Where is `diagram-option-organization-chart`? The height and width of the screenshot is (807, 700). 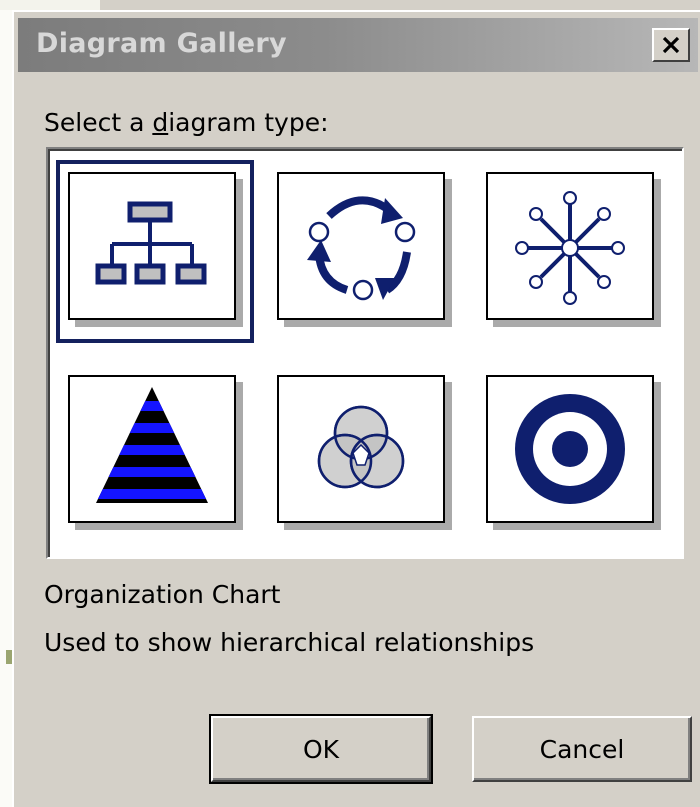
diagram-option-organization-chart is located at coordinates (152, 246).